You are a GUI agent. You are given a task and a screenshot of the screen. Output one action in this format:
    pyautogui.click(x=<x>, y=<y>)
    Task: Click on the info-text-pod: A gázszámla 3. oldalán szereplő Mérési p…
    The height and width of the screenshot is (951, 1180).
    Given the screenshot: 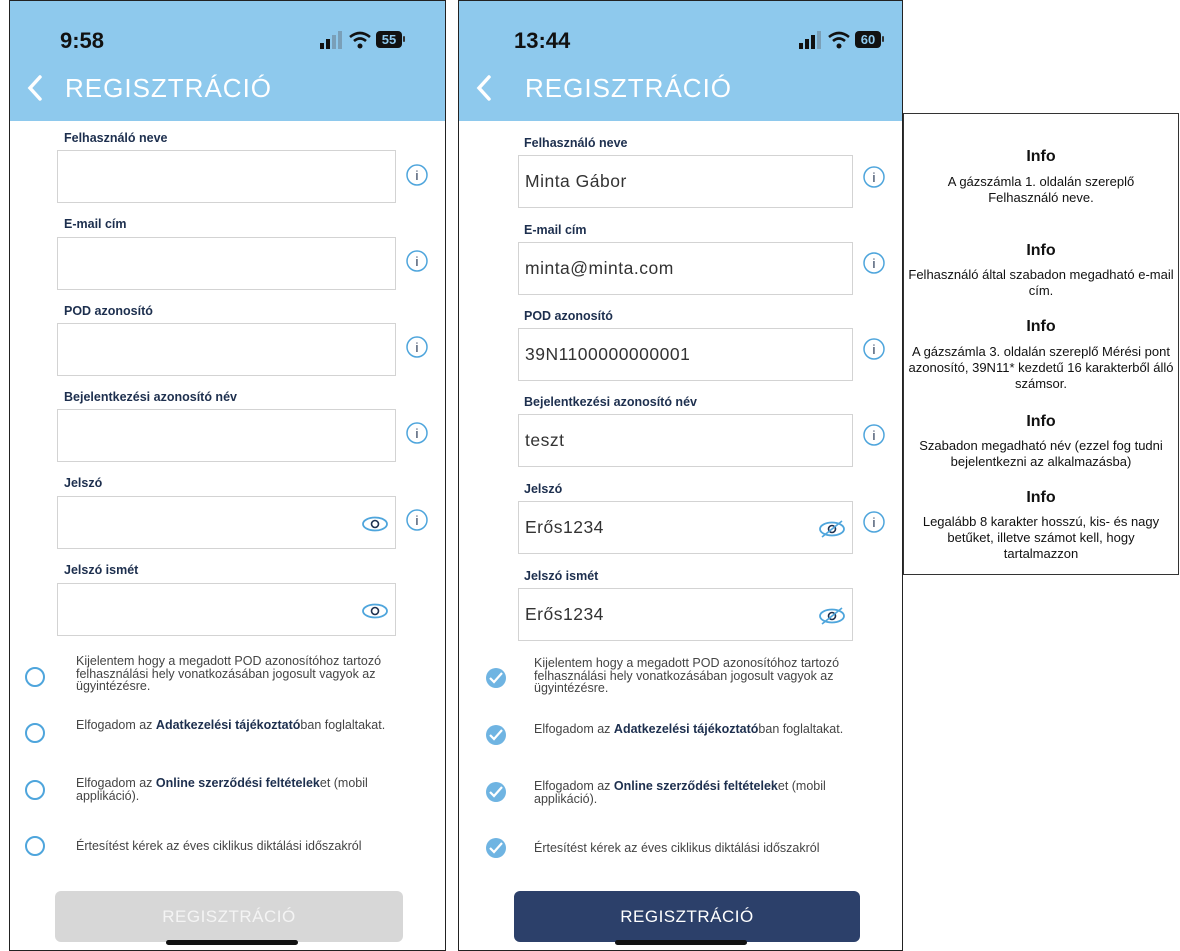 What is the action you would take?
    pyautogui.click(x=1041, y=367)
    